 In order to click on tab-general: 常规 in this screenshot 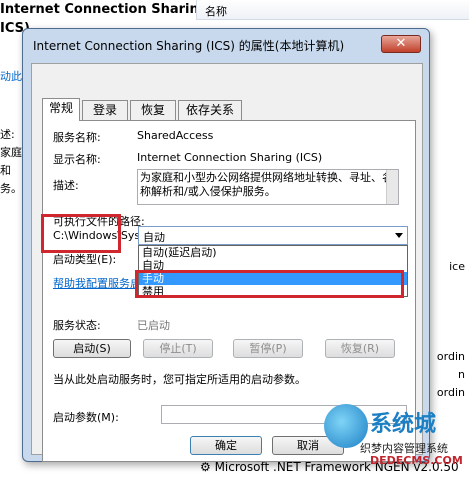, I will do `click(61, 109)`.